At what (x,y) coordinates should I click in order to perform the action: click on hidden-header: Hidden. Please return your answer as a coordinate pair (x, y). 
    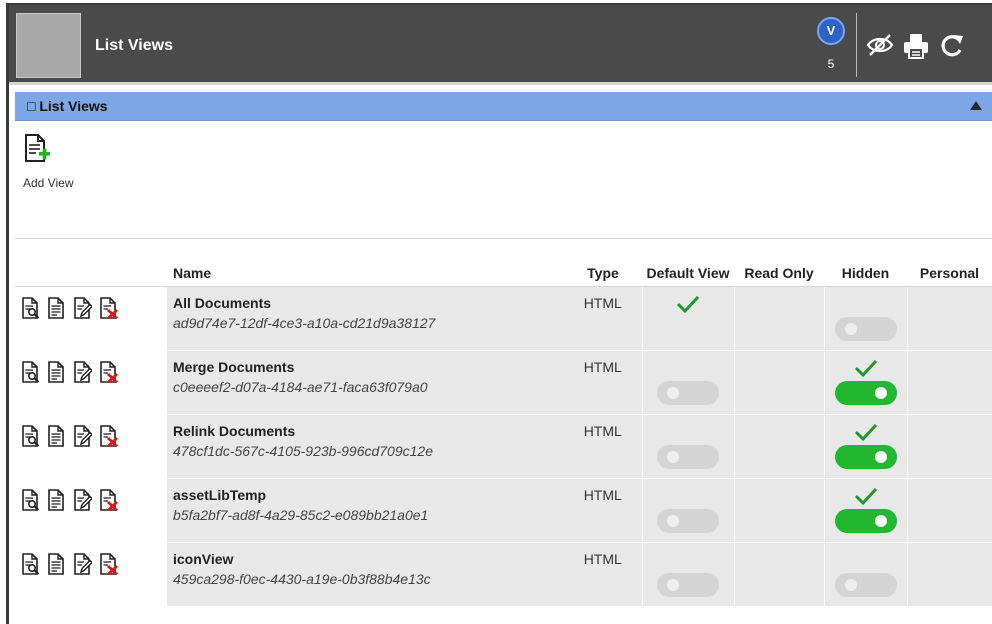
    Looking at the image, I should click on (865, 263).